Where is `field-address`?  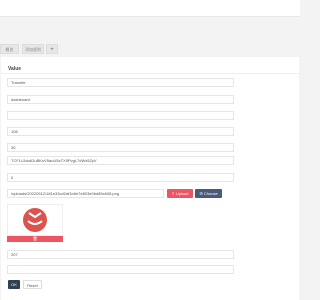 field-address is located at coordinates (120, 160).